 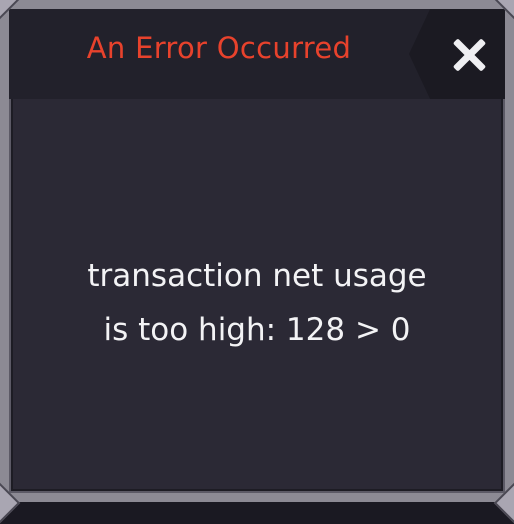 I want to click on error-message-line-2: is too high: 128 > 0, so click(x=257, y=330).